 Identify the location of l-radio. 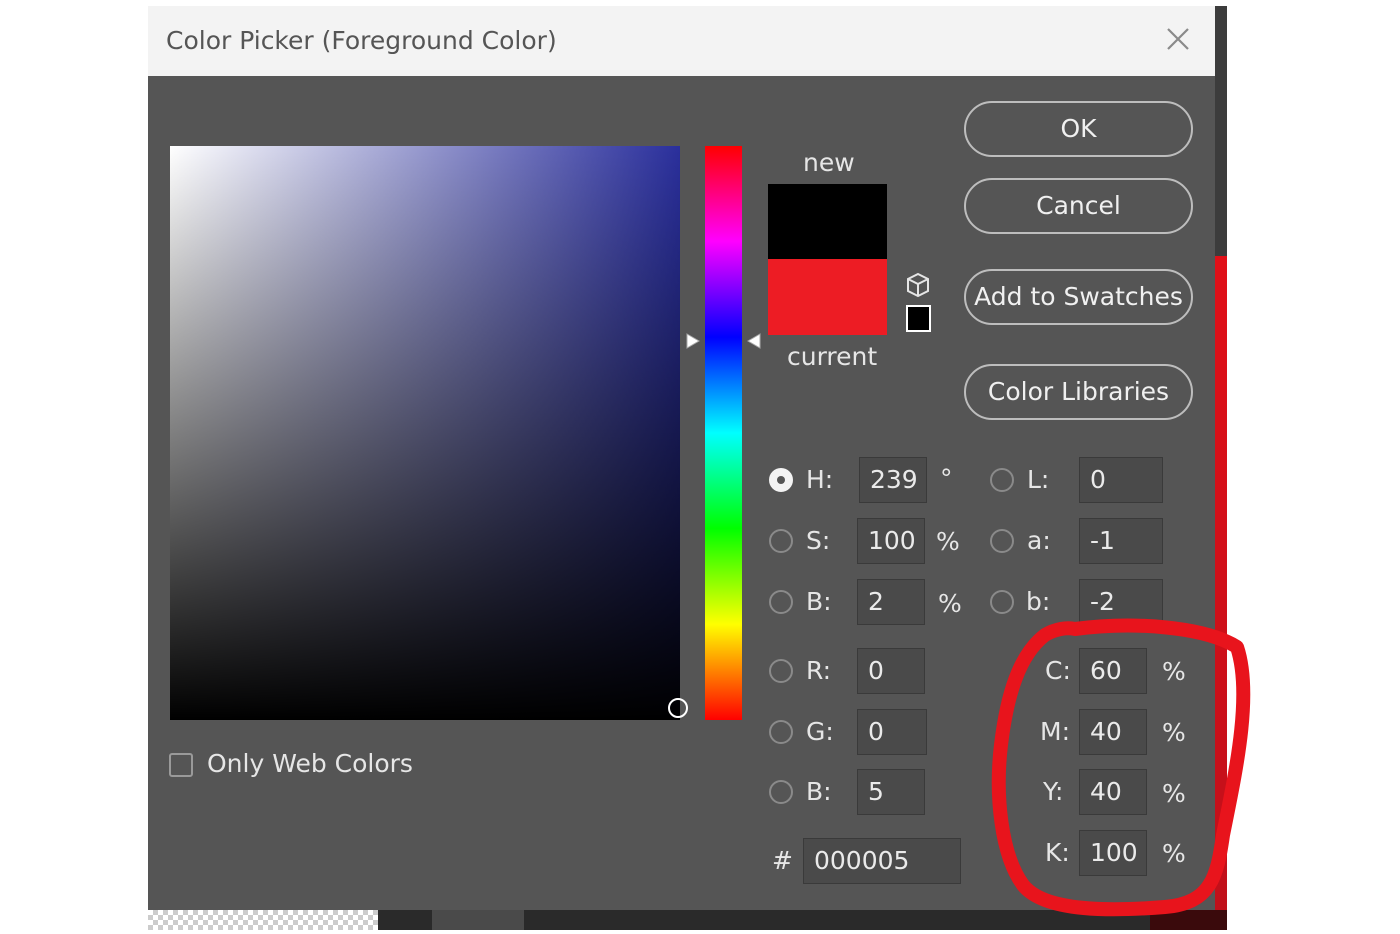
(1002, 480).